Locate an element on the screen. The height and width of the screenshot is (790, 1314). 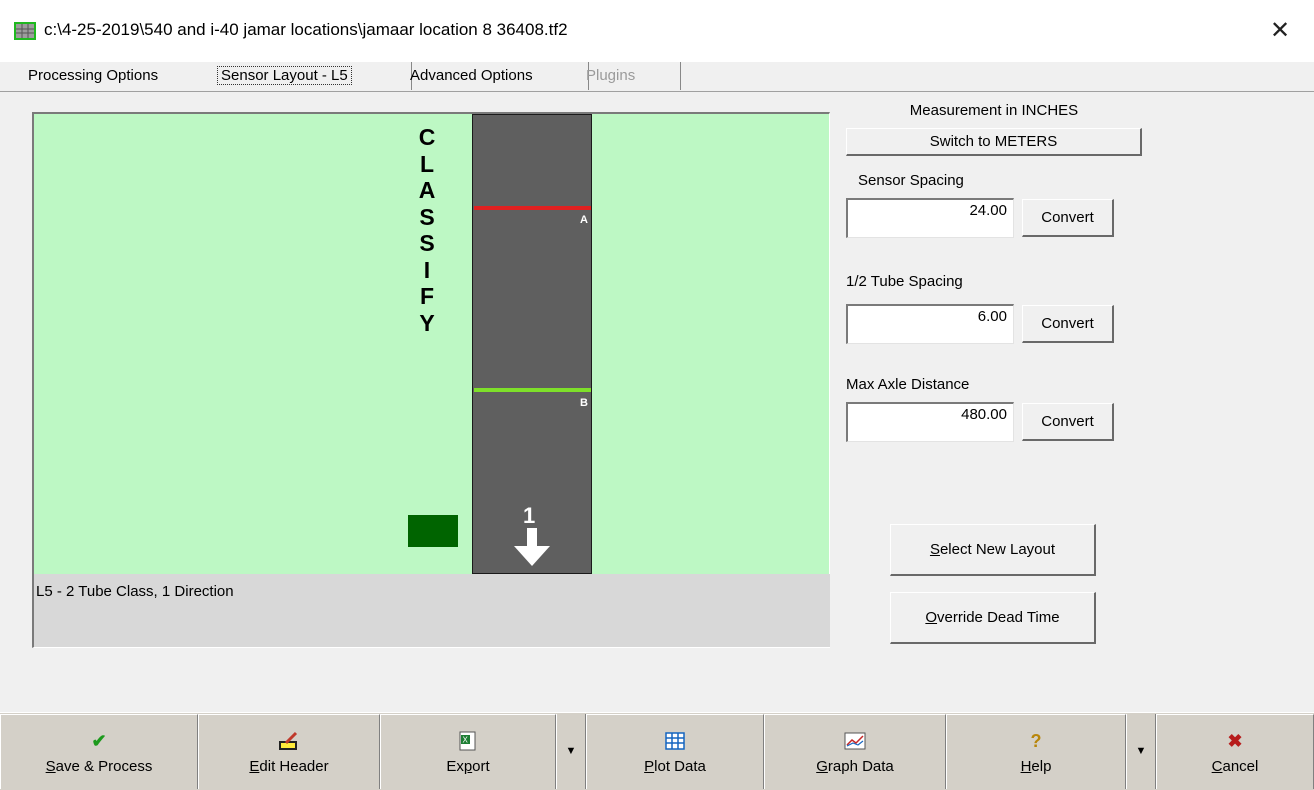
classify-letter: F is located at coordinates (427, 296).